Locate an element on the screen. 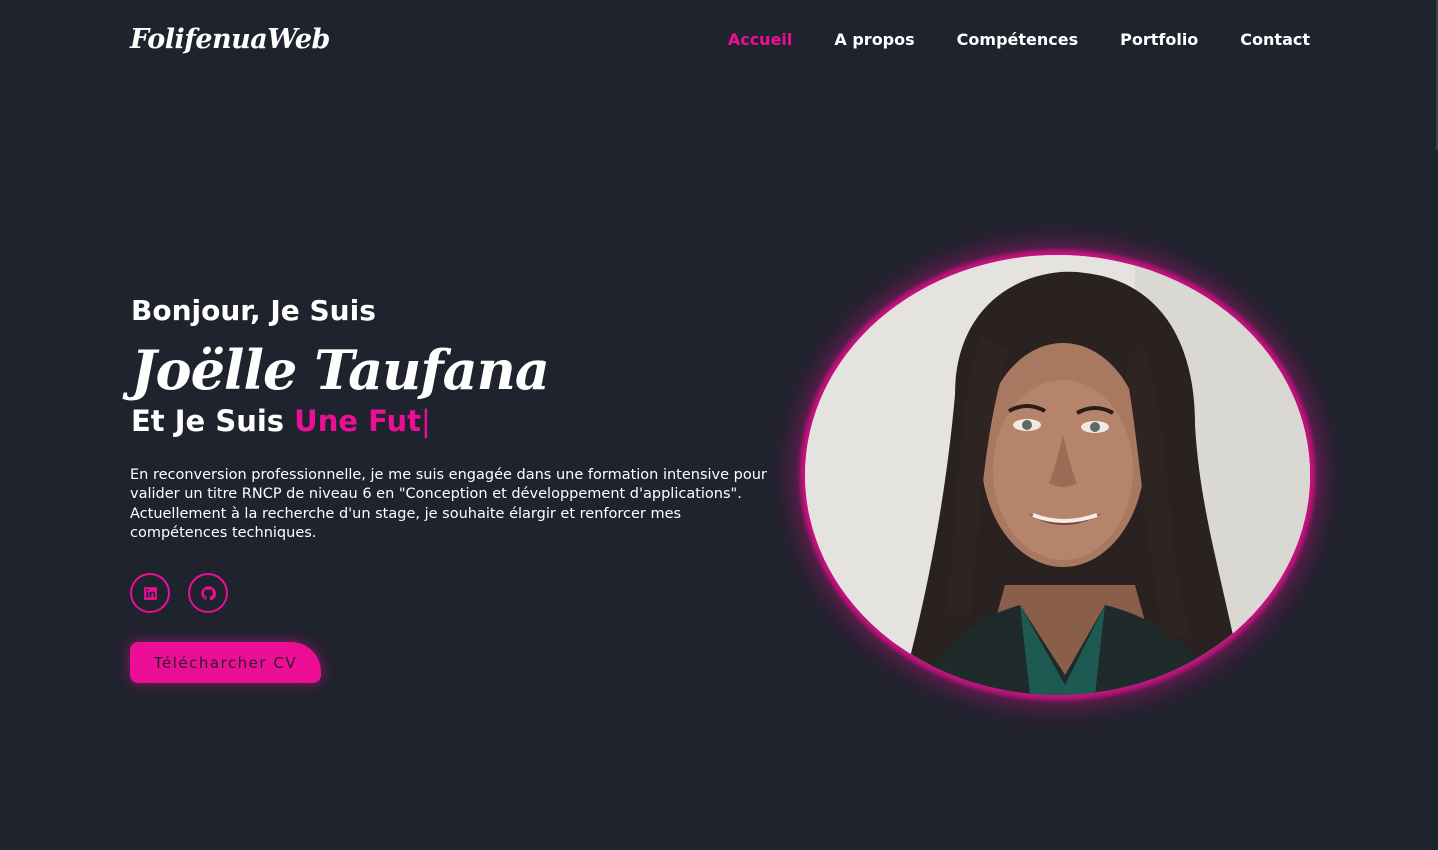  role-prefix: Et Je Suis is located at coordinates (208, 421).